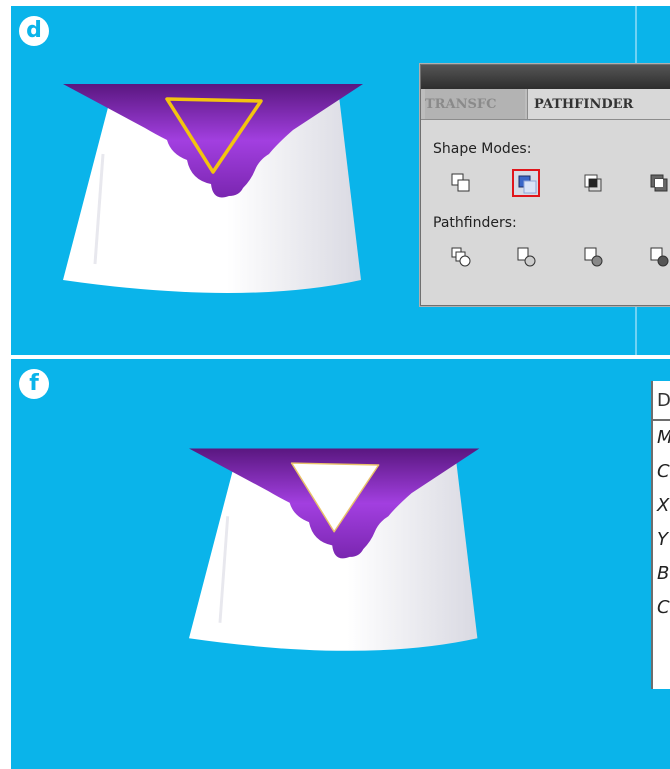  I want to click on unite-button, so click(461, 183).